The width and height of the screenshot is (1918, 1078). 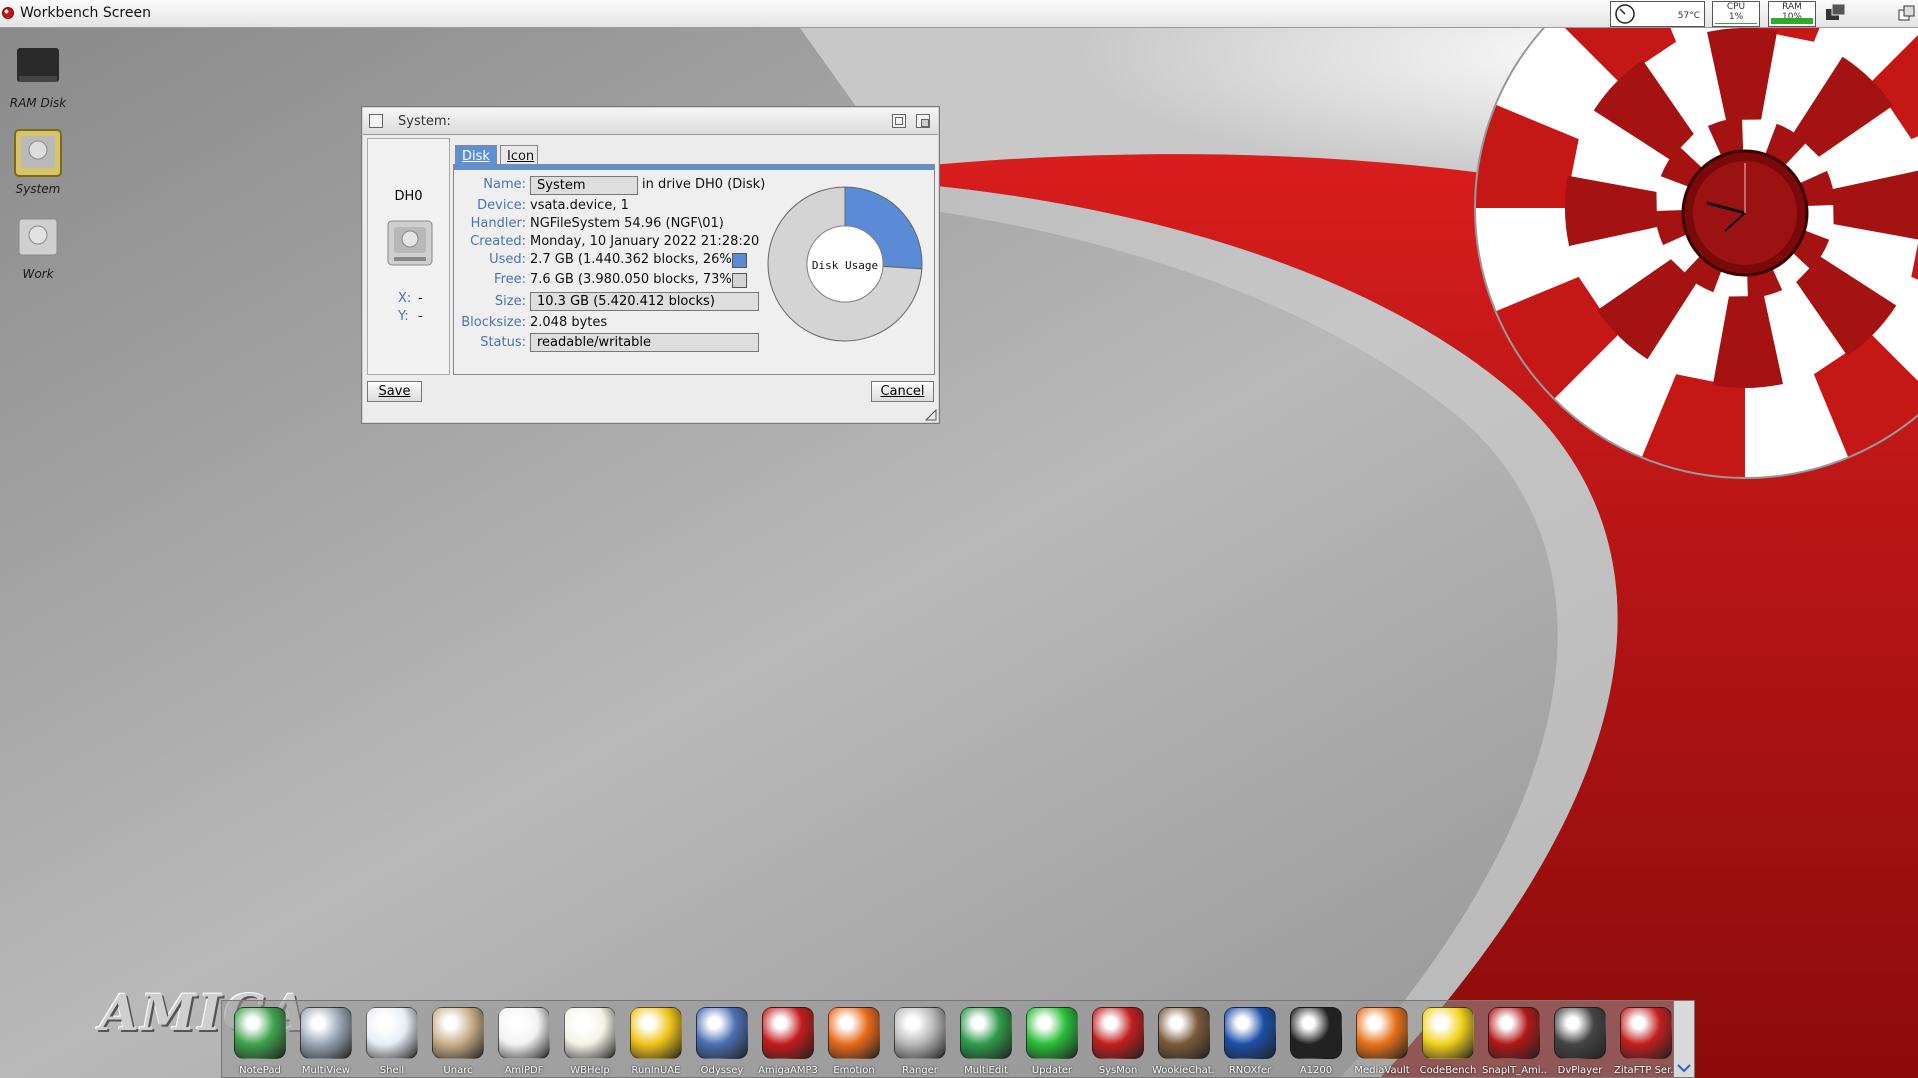 What do you see at coordinates (959, 14) in the screenshot?
I see `screen-title-bar: Workbench Screen 57°C CPU 1% RAM 10%` at bounding box center [959, 14].